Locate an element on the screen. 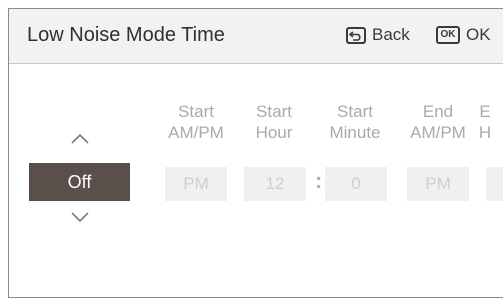 The width and height of the screenshot is (503, 298). start-ampm-label: Start AM/PM is located at coordinates (196, 122).